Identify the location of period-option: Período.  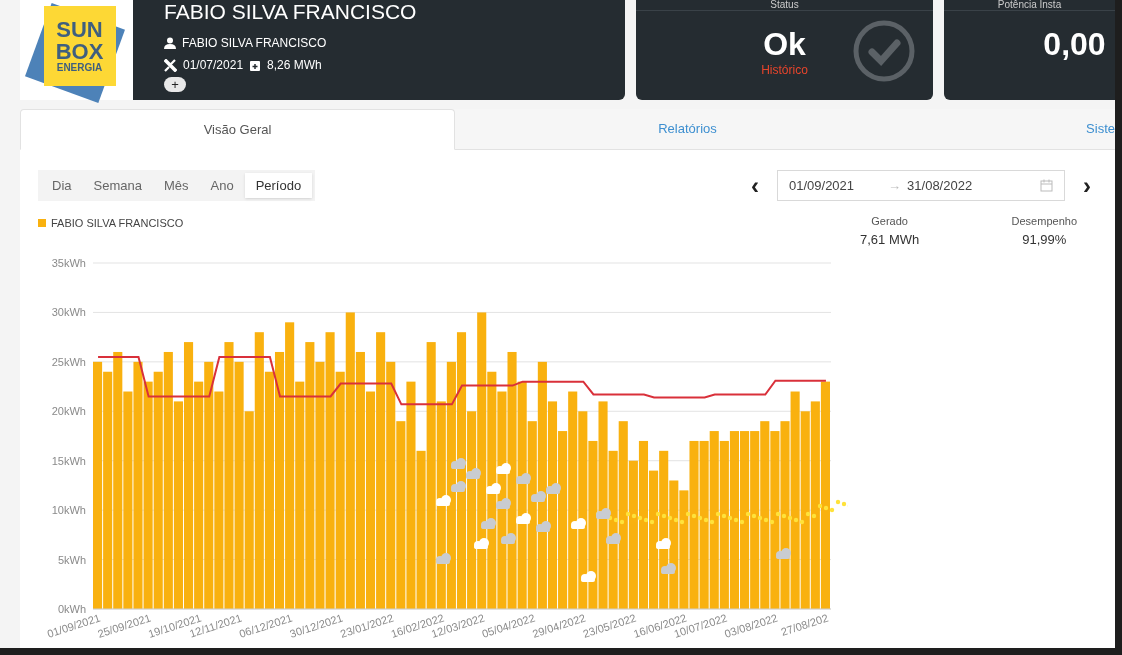
(278, 185).